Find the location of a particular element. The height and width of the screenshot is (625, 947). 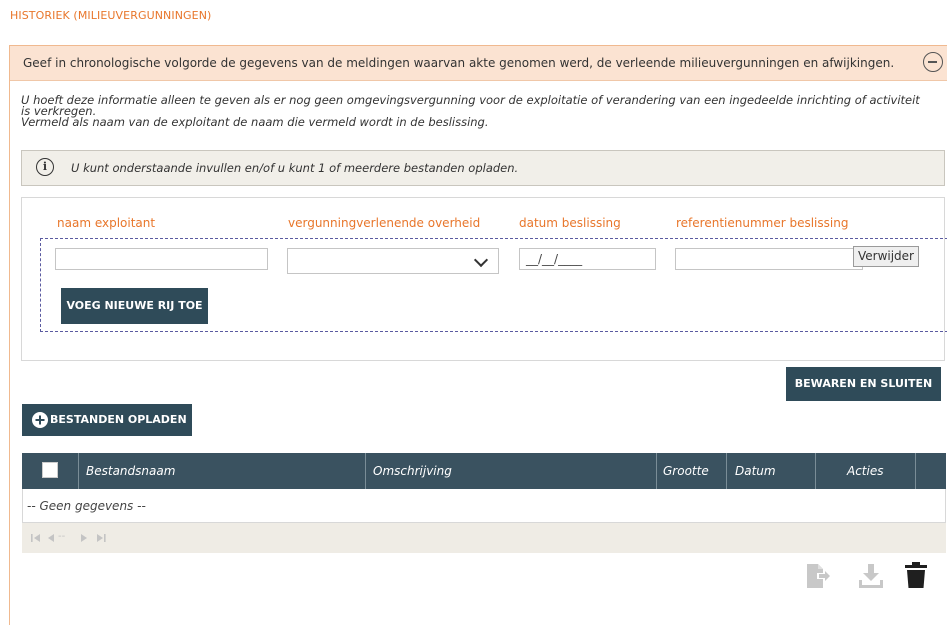

chevron-down-icon is located at coordinates (481, 260).